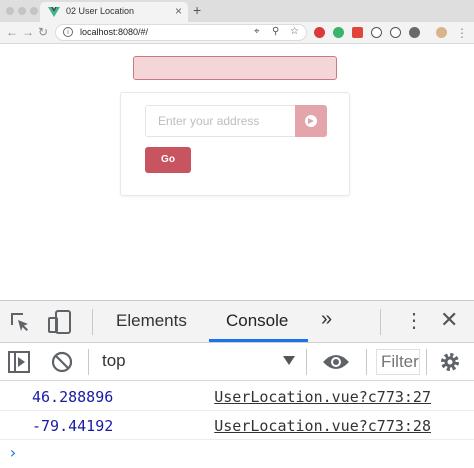 This screenshot has width=474, height=468. What do you see at coordinates (258, 340) in the screenshot?
I see `active-tab-indicator` at bounding box center [258, 340].